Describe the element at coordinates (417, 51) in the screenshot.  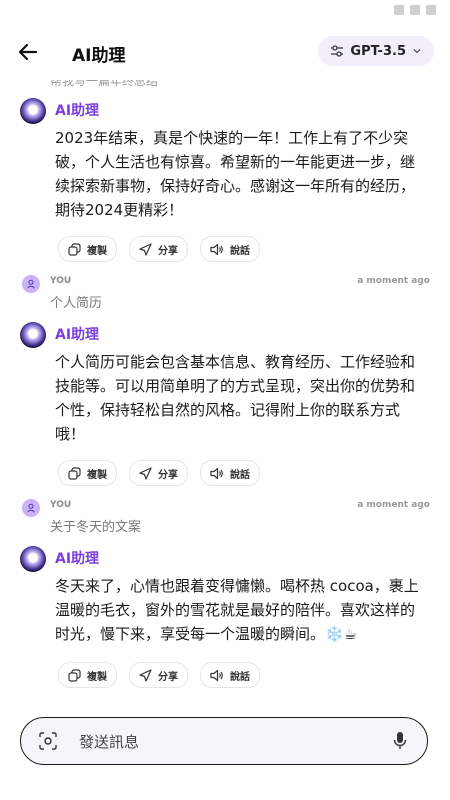
I see `chevron-down-icon` at that location.